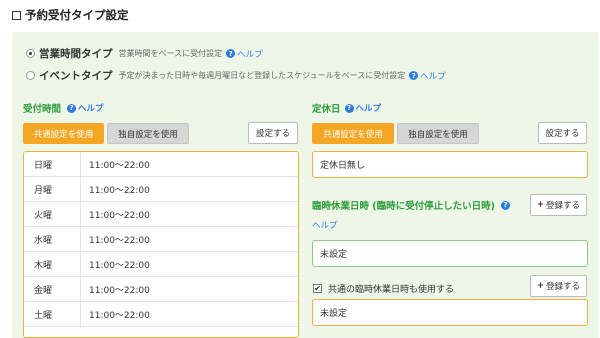 Image resolution: width=600 pixels, height=338 pixels. What do you see at coordinates (76, 76) in the screenshot?
I see `radio-label: イベントタイプ` at bounding box center [76, 76].